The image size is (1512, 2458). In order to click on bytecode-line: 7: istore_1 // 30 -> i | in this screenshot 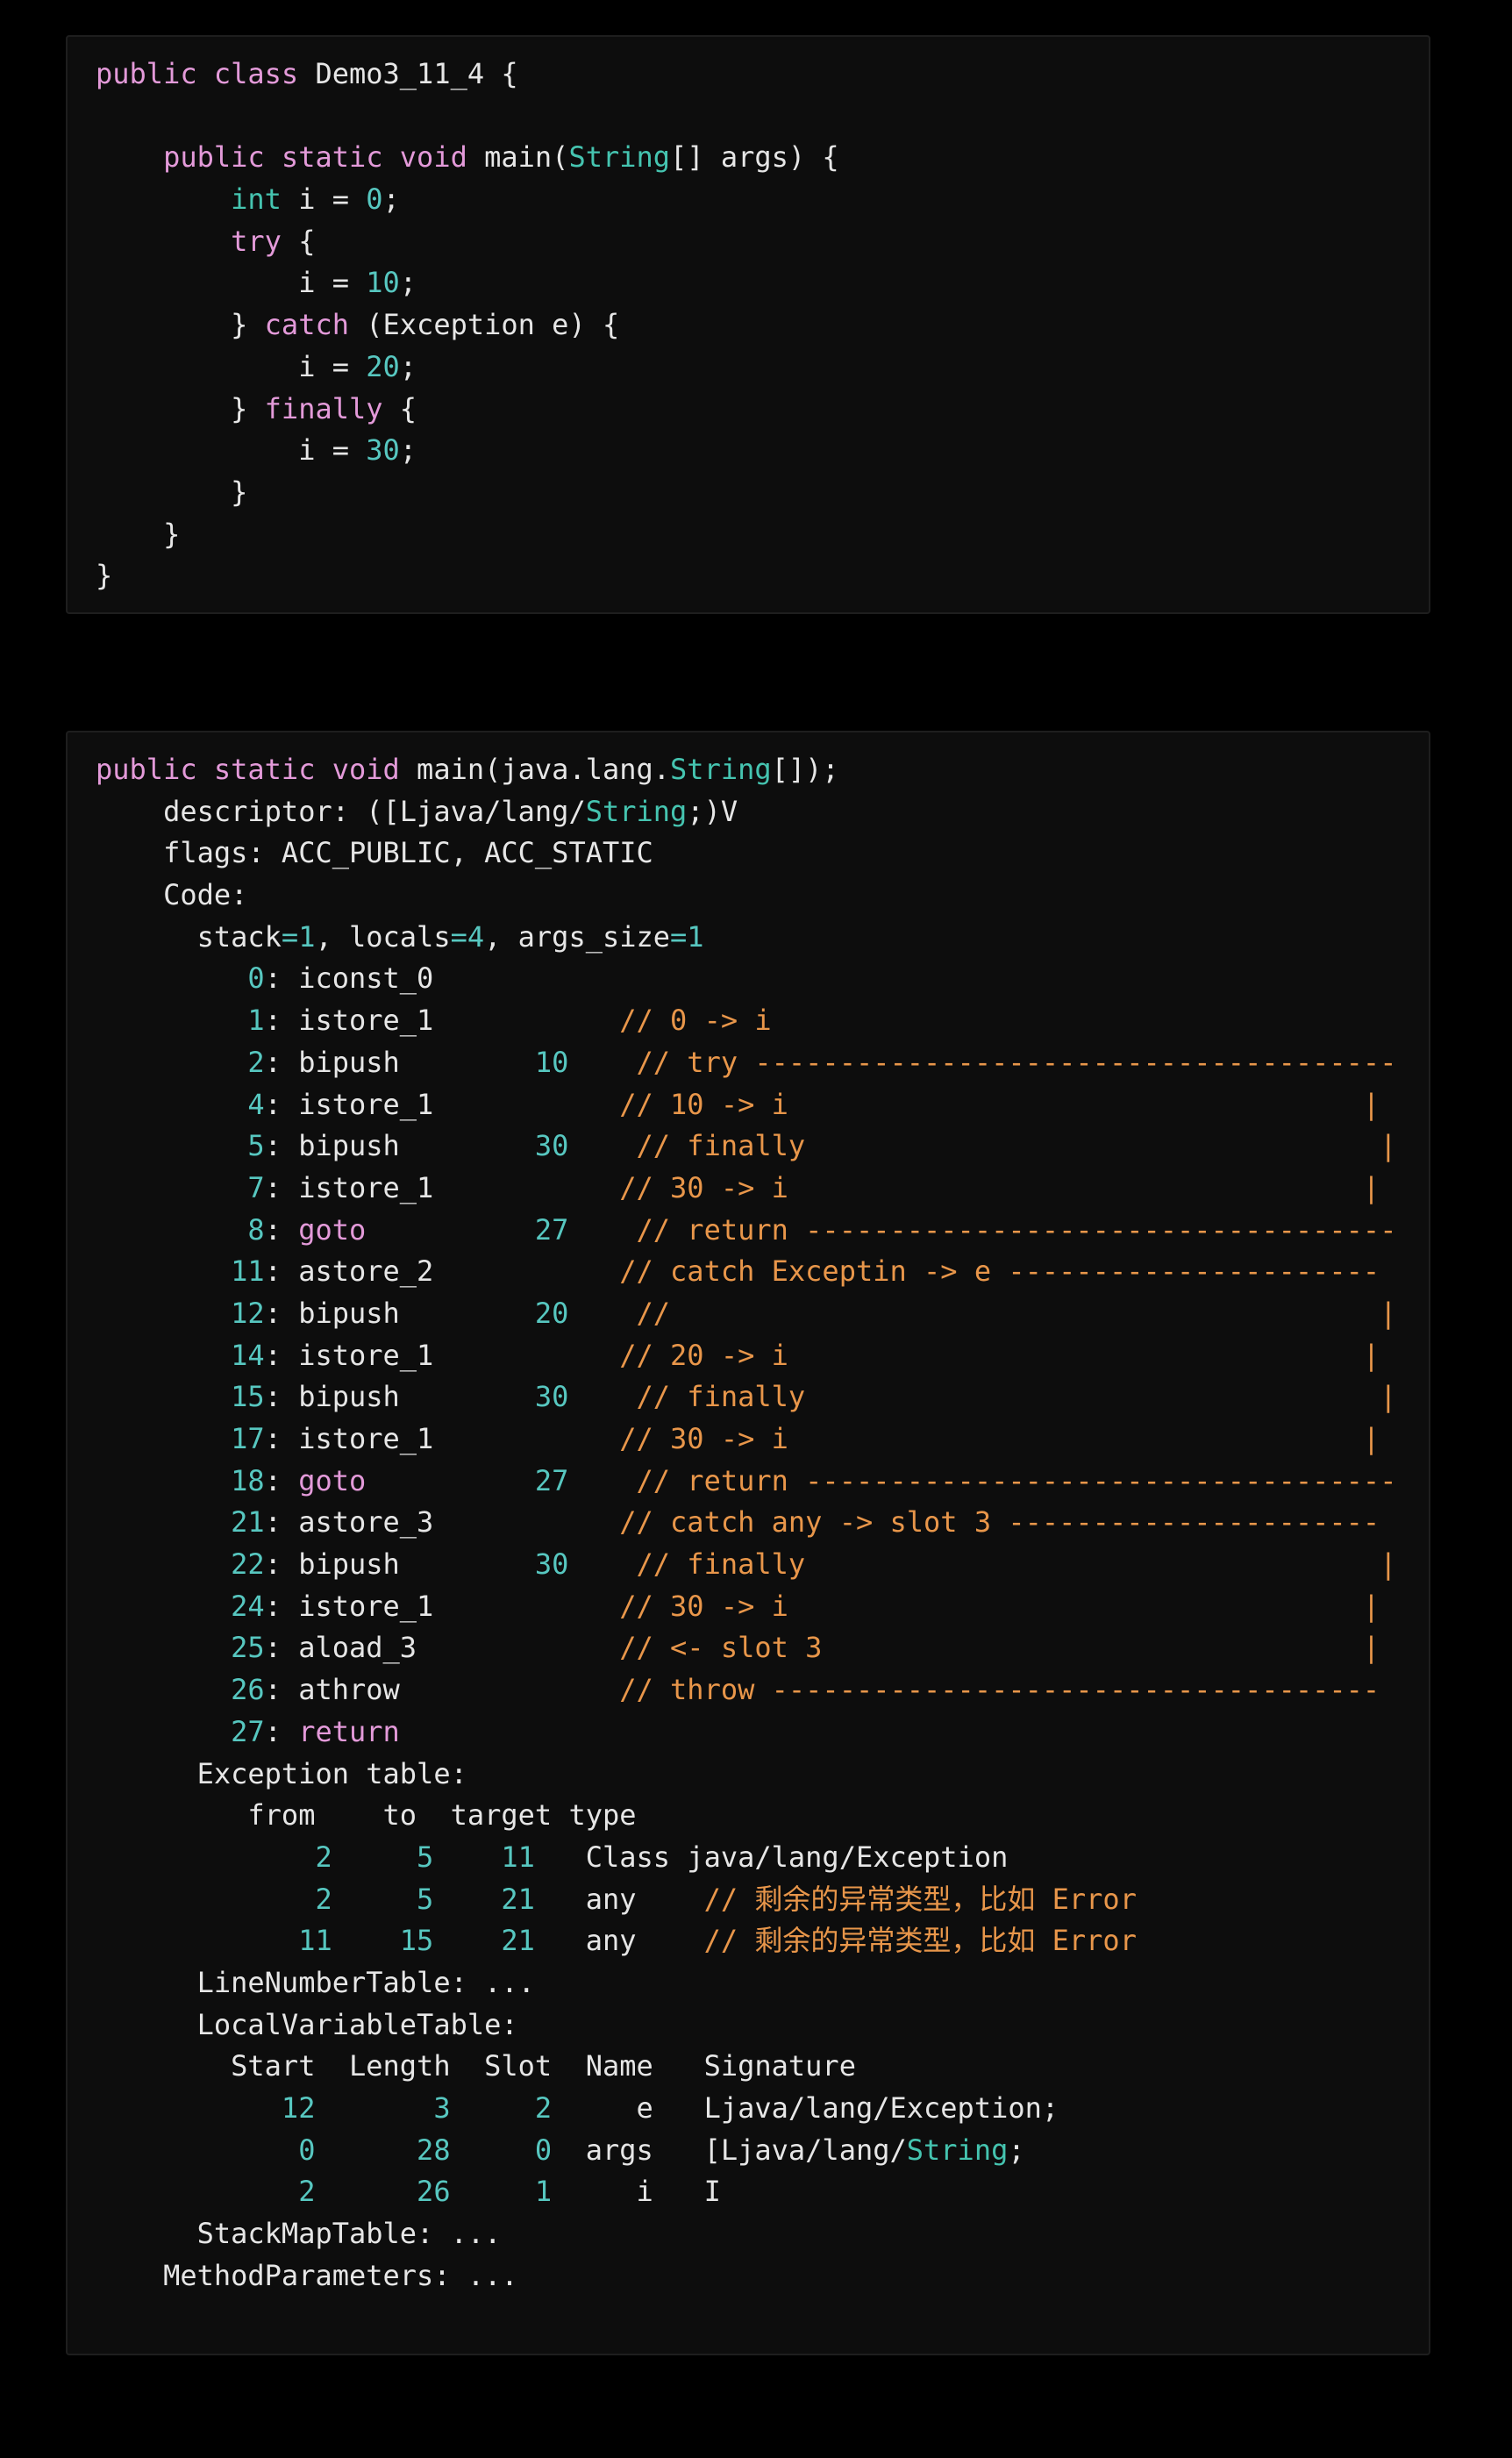, I will do `click(746, 1189)`.